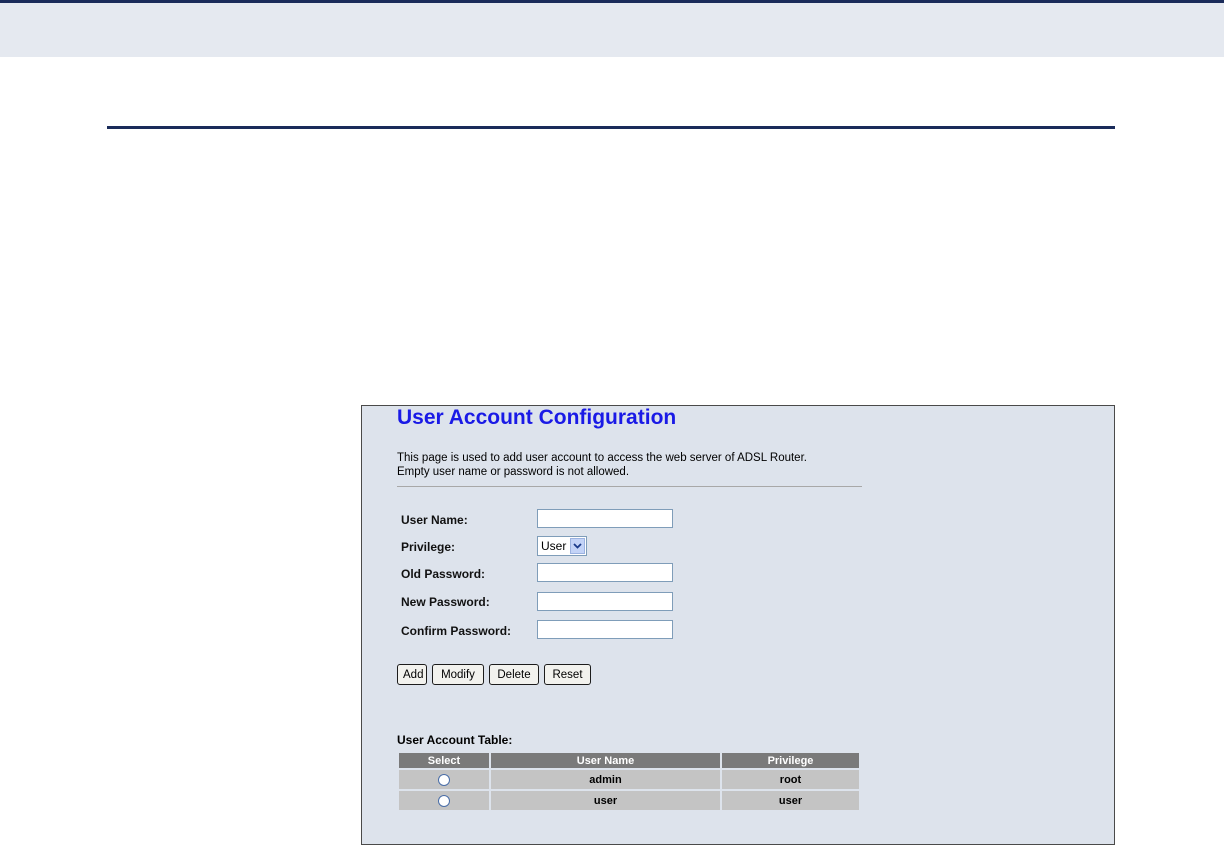 This screenshot has width=1224, height=845. What do you see at coordinates (577, 546) in the screenshot?
I see `chevron-down-icon` at bounding box center [577, 546].